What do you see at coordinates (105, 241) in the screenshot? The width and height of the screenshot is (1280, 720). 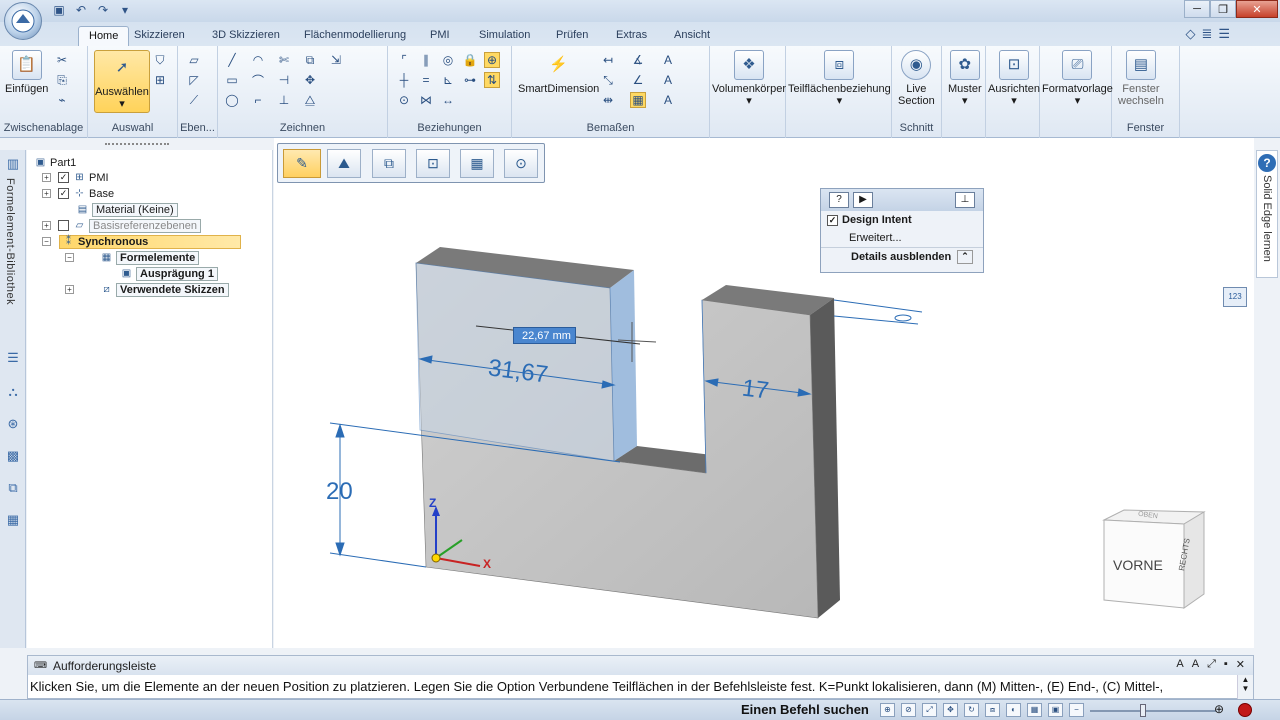 I see `tree-node-synchronous: ⁑ Synchronous` at bounding box center [105, 241].